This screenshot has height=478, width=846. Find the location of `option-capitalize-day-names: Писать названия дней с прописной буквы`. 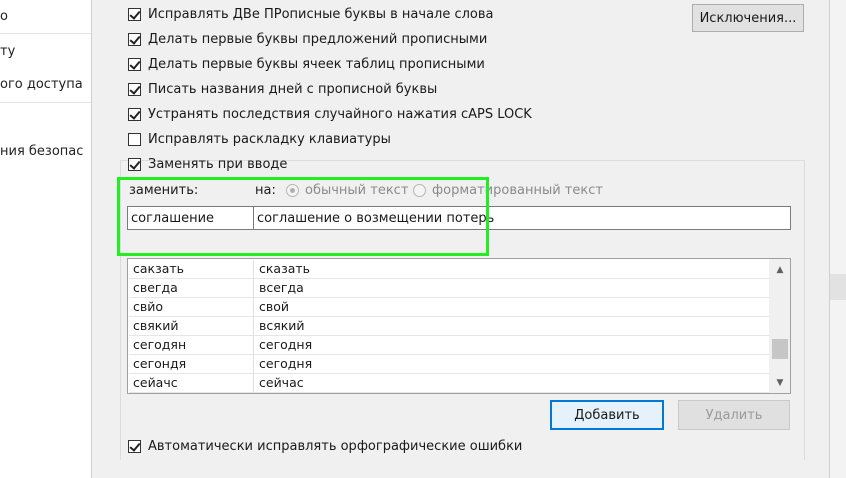

option-capitalize-day-names: Писать названия дней с прописной буквы is located at coordinates (282, 89).